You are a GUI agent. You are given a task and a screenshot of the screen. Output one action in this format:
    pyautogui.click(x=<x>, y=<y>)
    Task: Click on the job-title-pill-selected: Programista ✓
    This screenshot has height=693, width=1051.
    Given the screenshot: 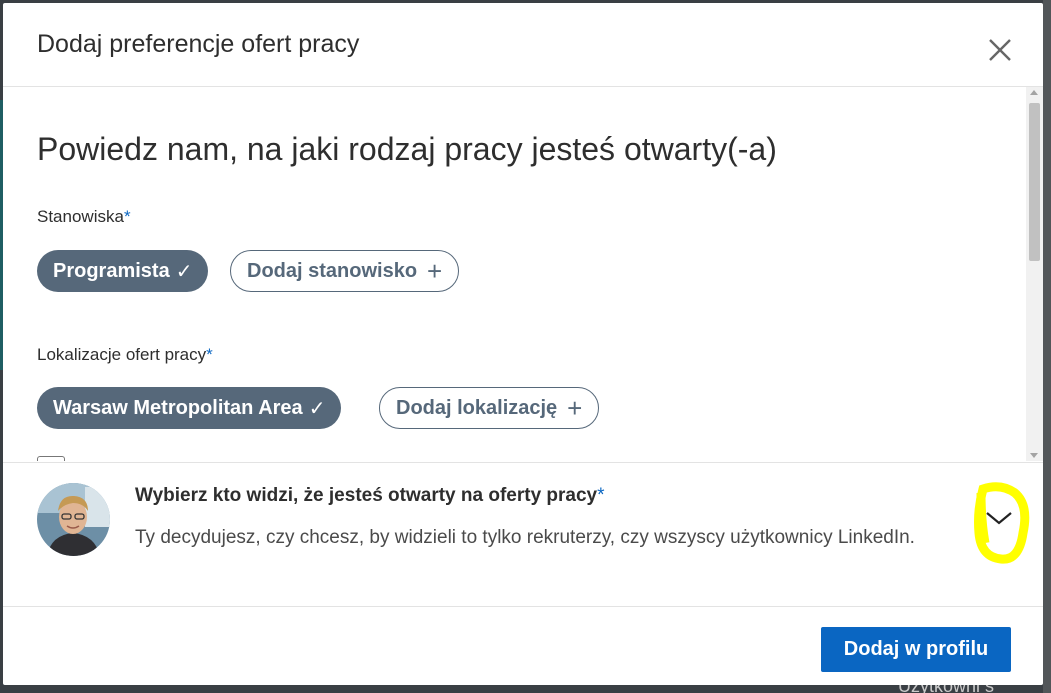 What is the action you would take?
    pyautogui.click(x=123, y=271)
    